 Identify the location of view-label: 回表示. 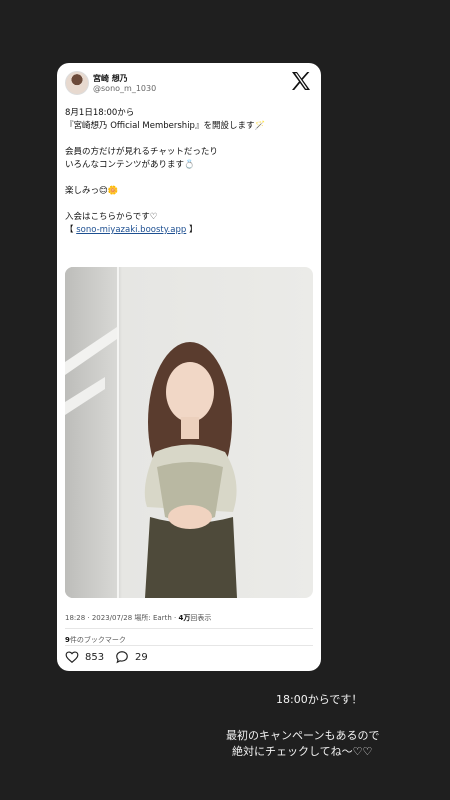
(201, 618).